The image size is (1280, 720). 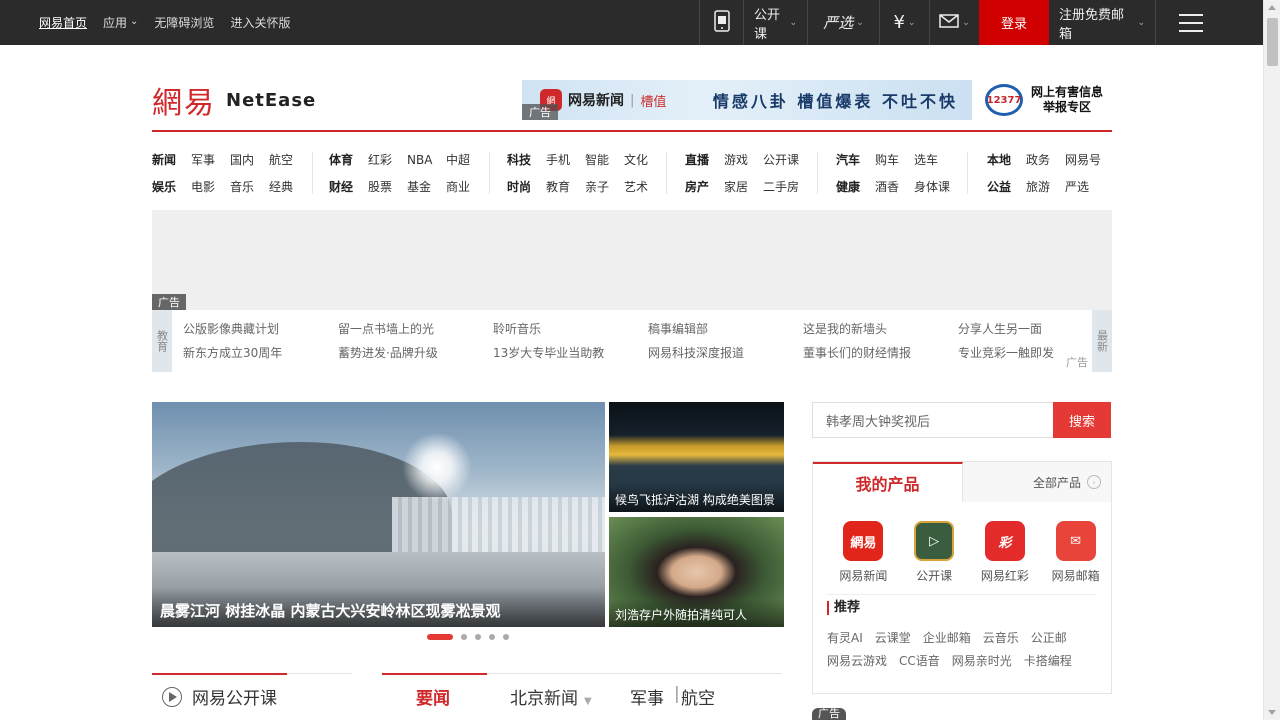 What do you see at coordinates (171, 159) in the screenshot?
I see `nav-link: 新闻` at bounding box center [171, 159].